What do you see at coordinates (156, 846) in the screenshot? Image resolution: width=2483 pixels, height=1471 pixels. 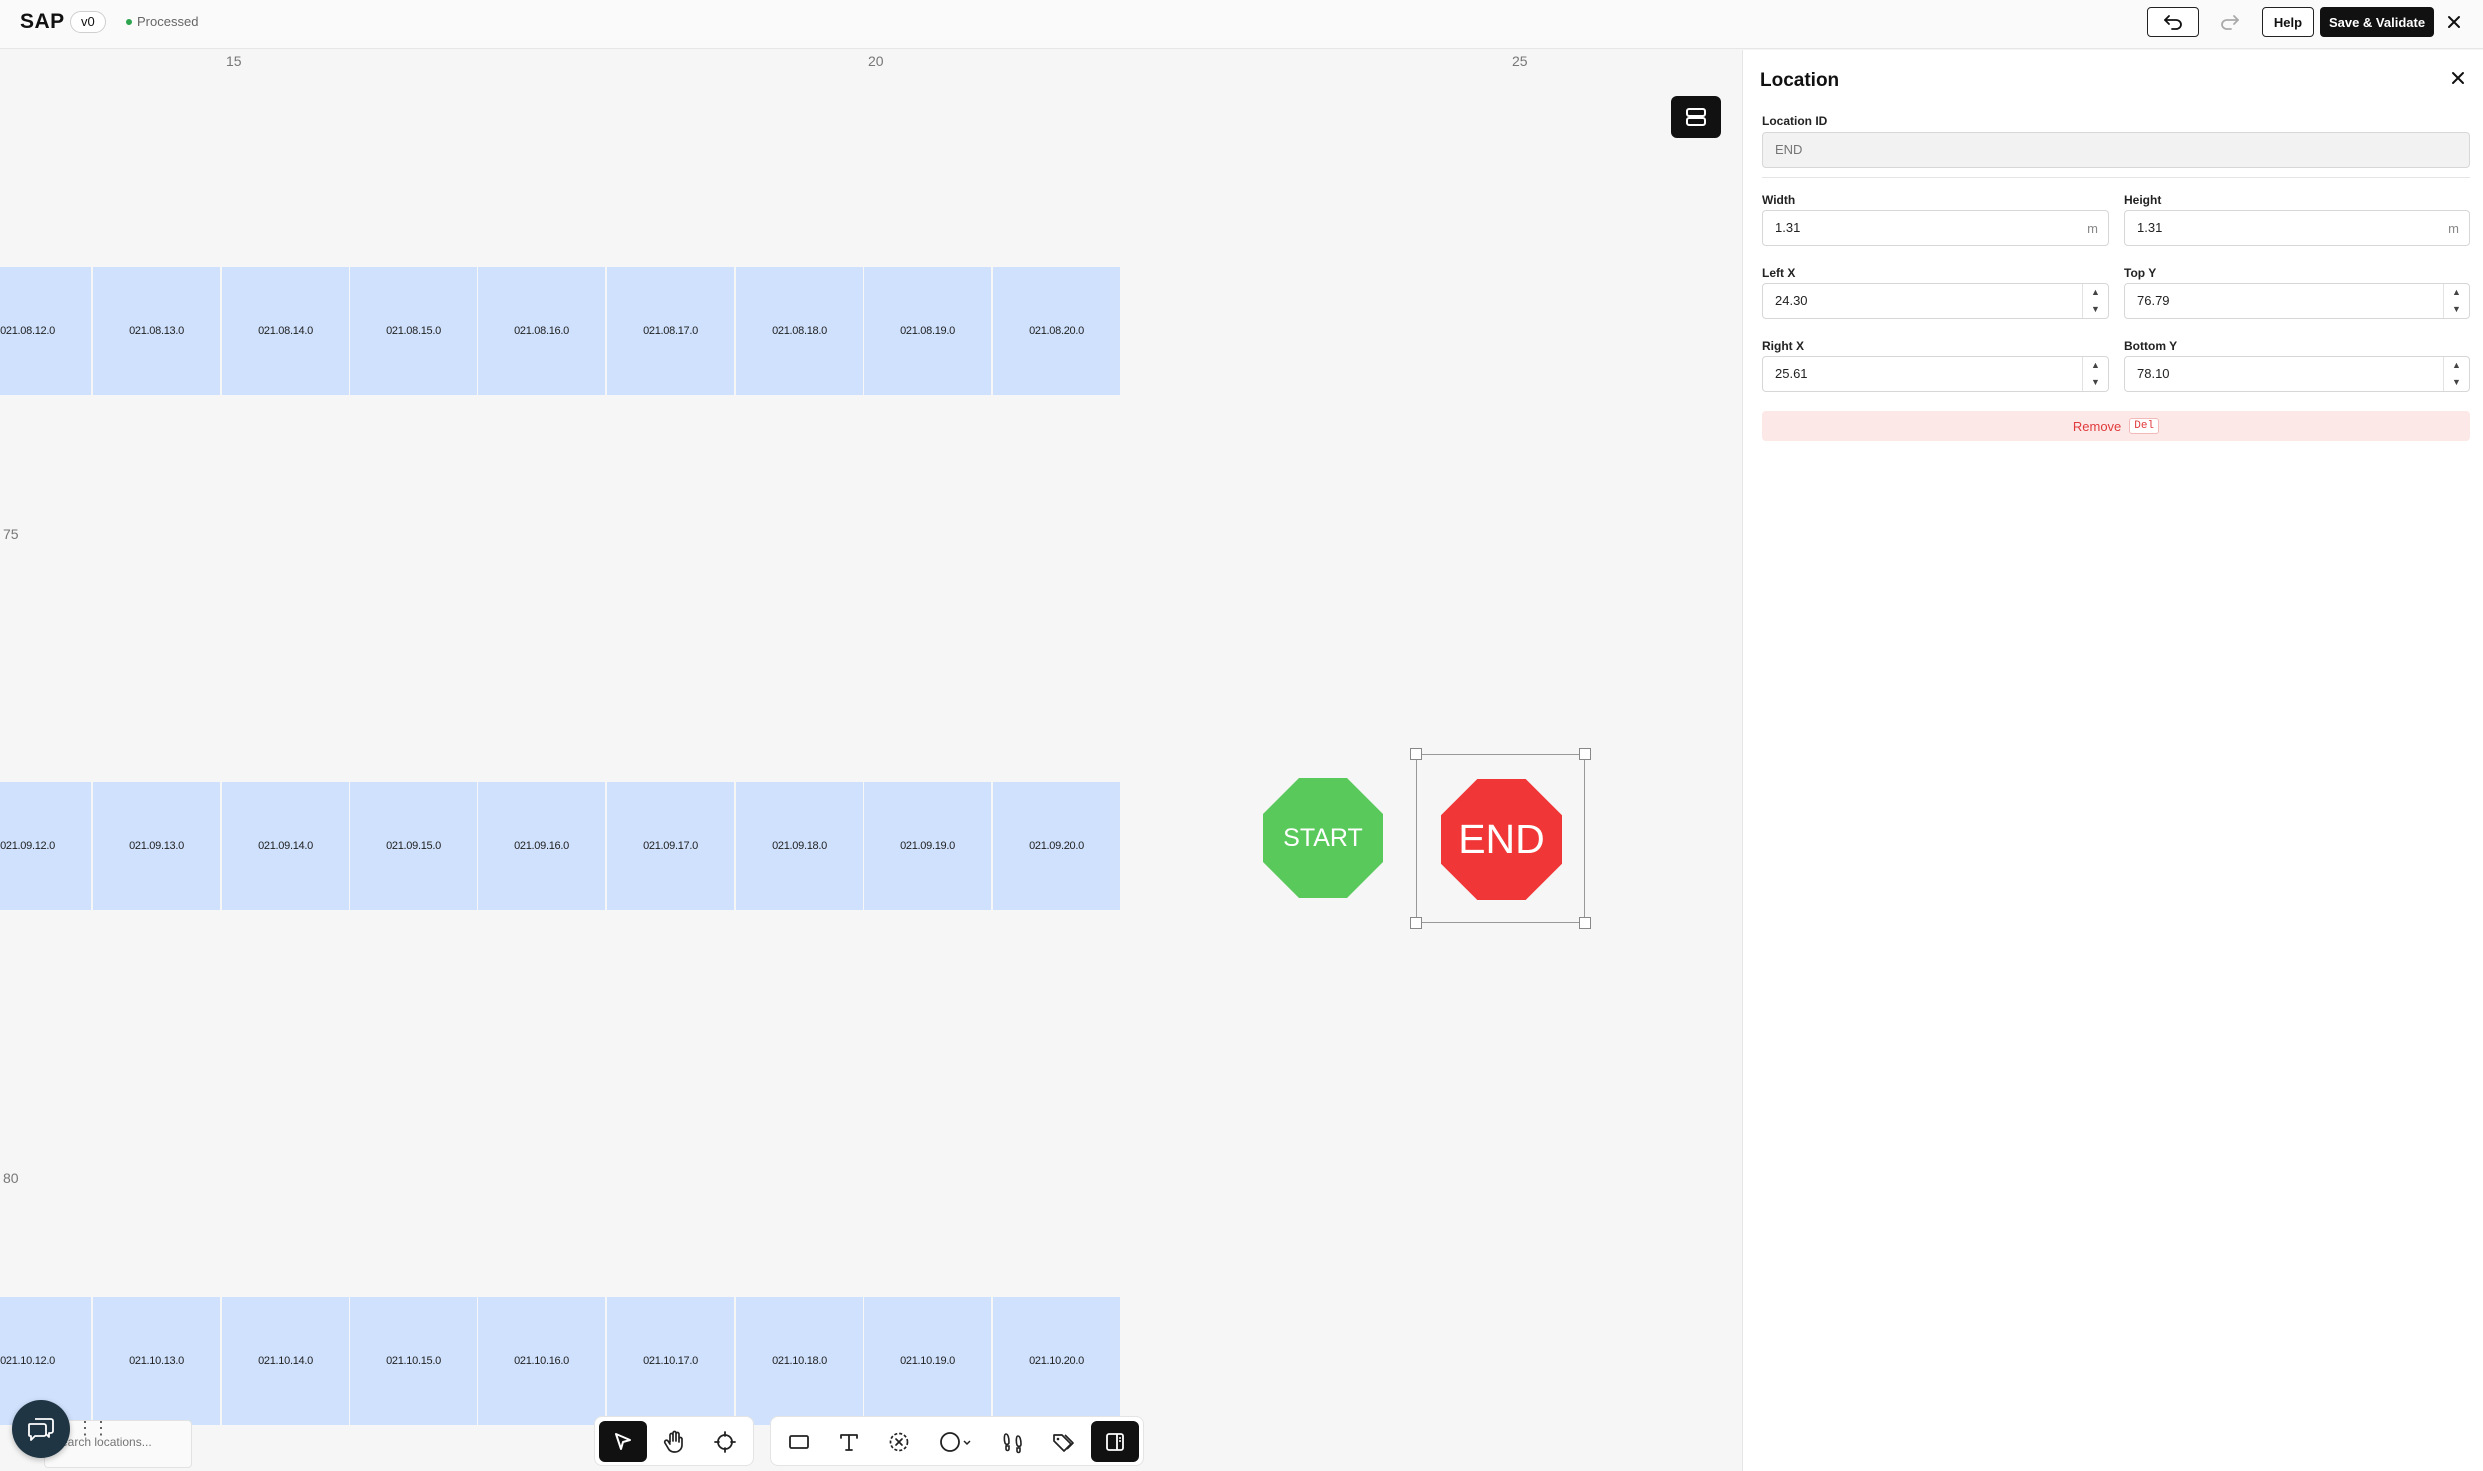 I see `location-cell: 021.09.13.0` at bounding box center [156, 846].